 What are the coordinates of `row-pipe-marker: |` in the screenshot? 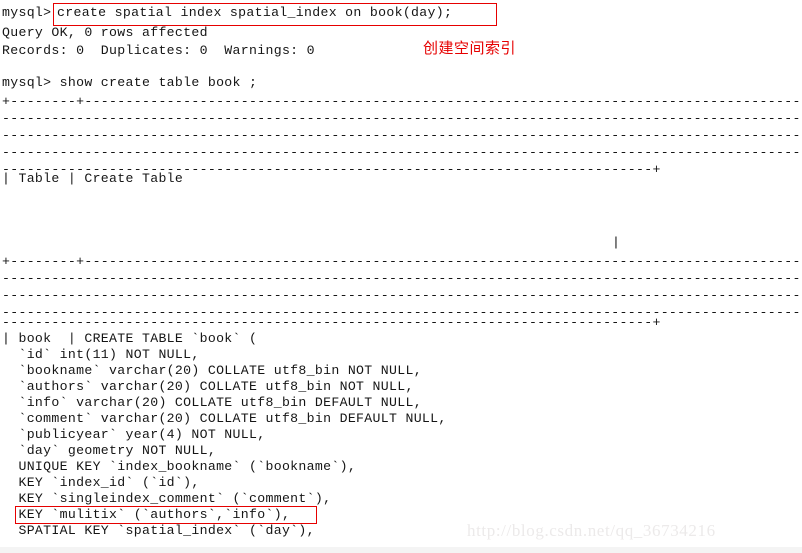 It's located at (616, 242).